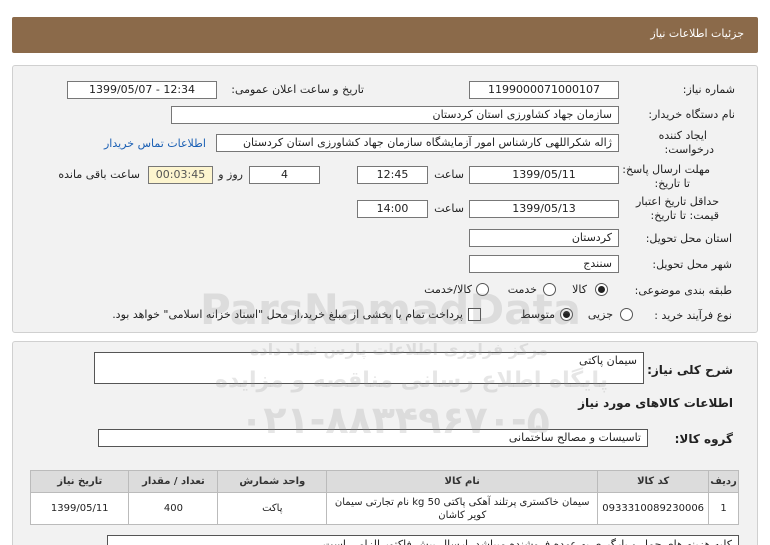 The width and height of the screenshot is (770, 545). What do you see at coordinates (544, 175) in the screenshot?
I see `send-date-field: 1399/05/11` at bounding box center [544, 175].